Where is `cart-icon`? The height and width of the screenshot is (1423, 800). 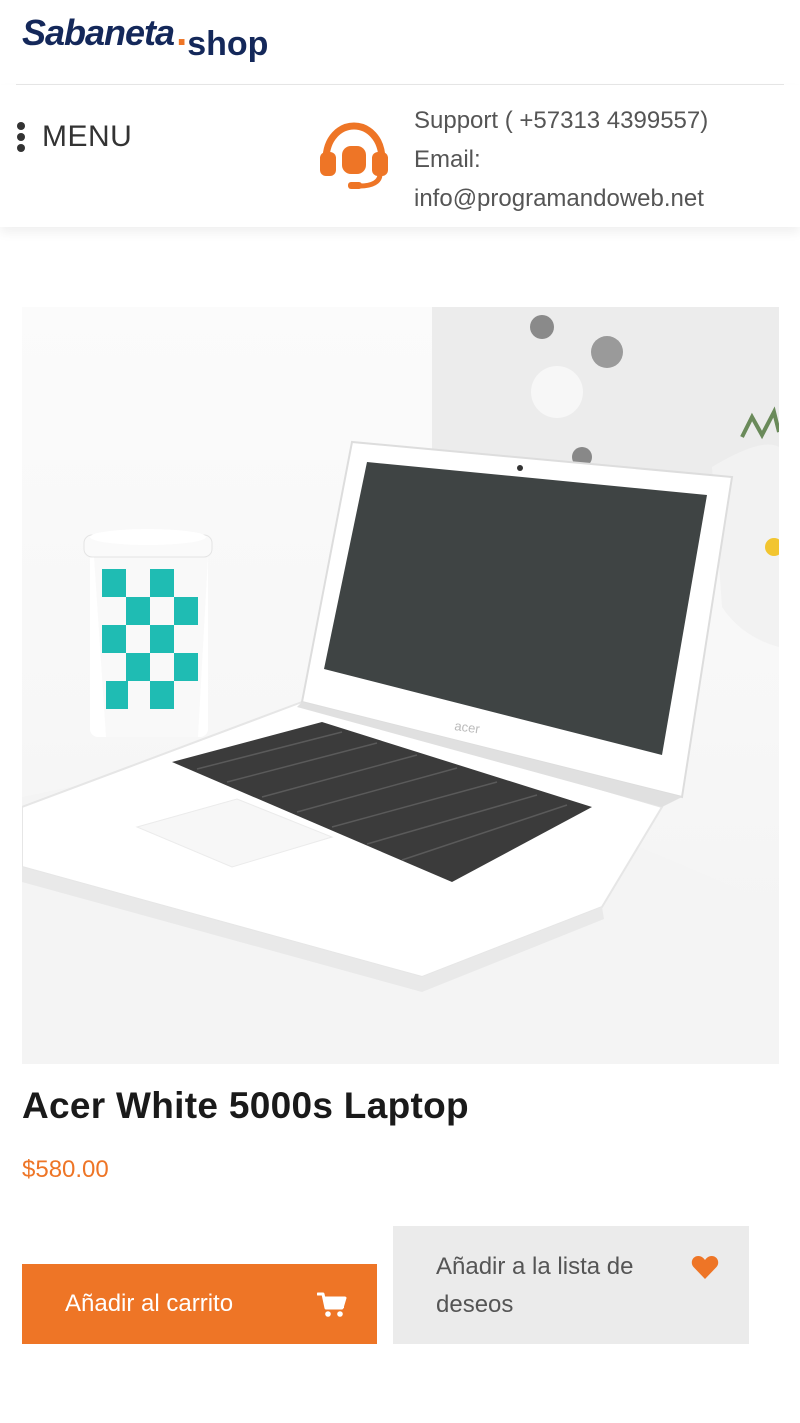 cart-icon is located at coordinates (332, 1304).